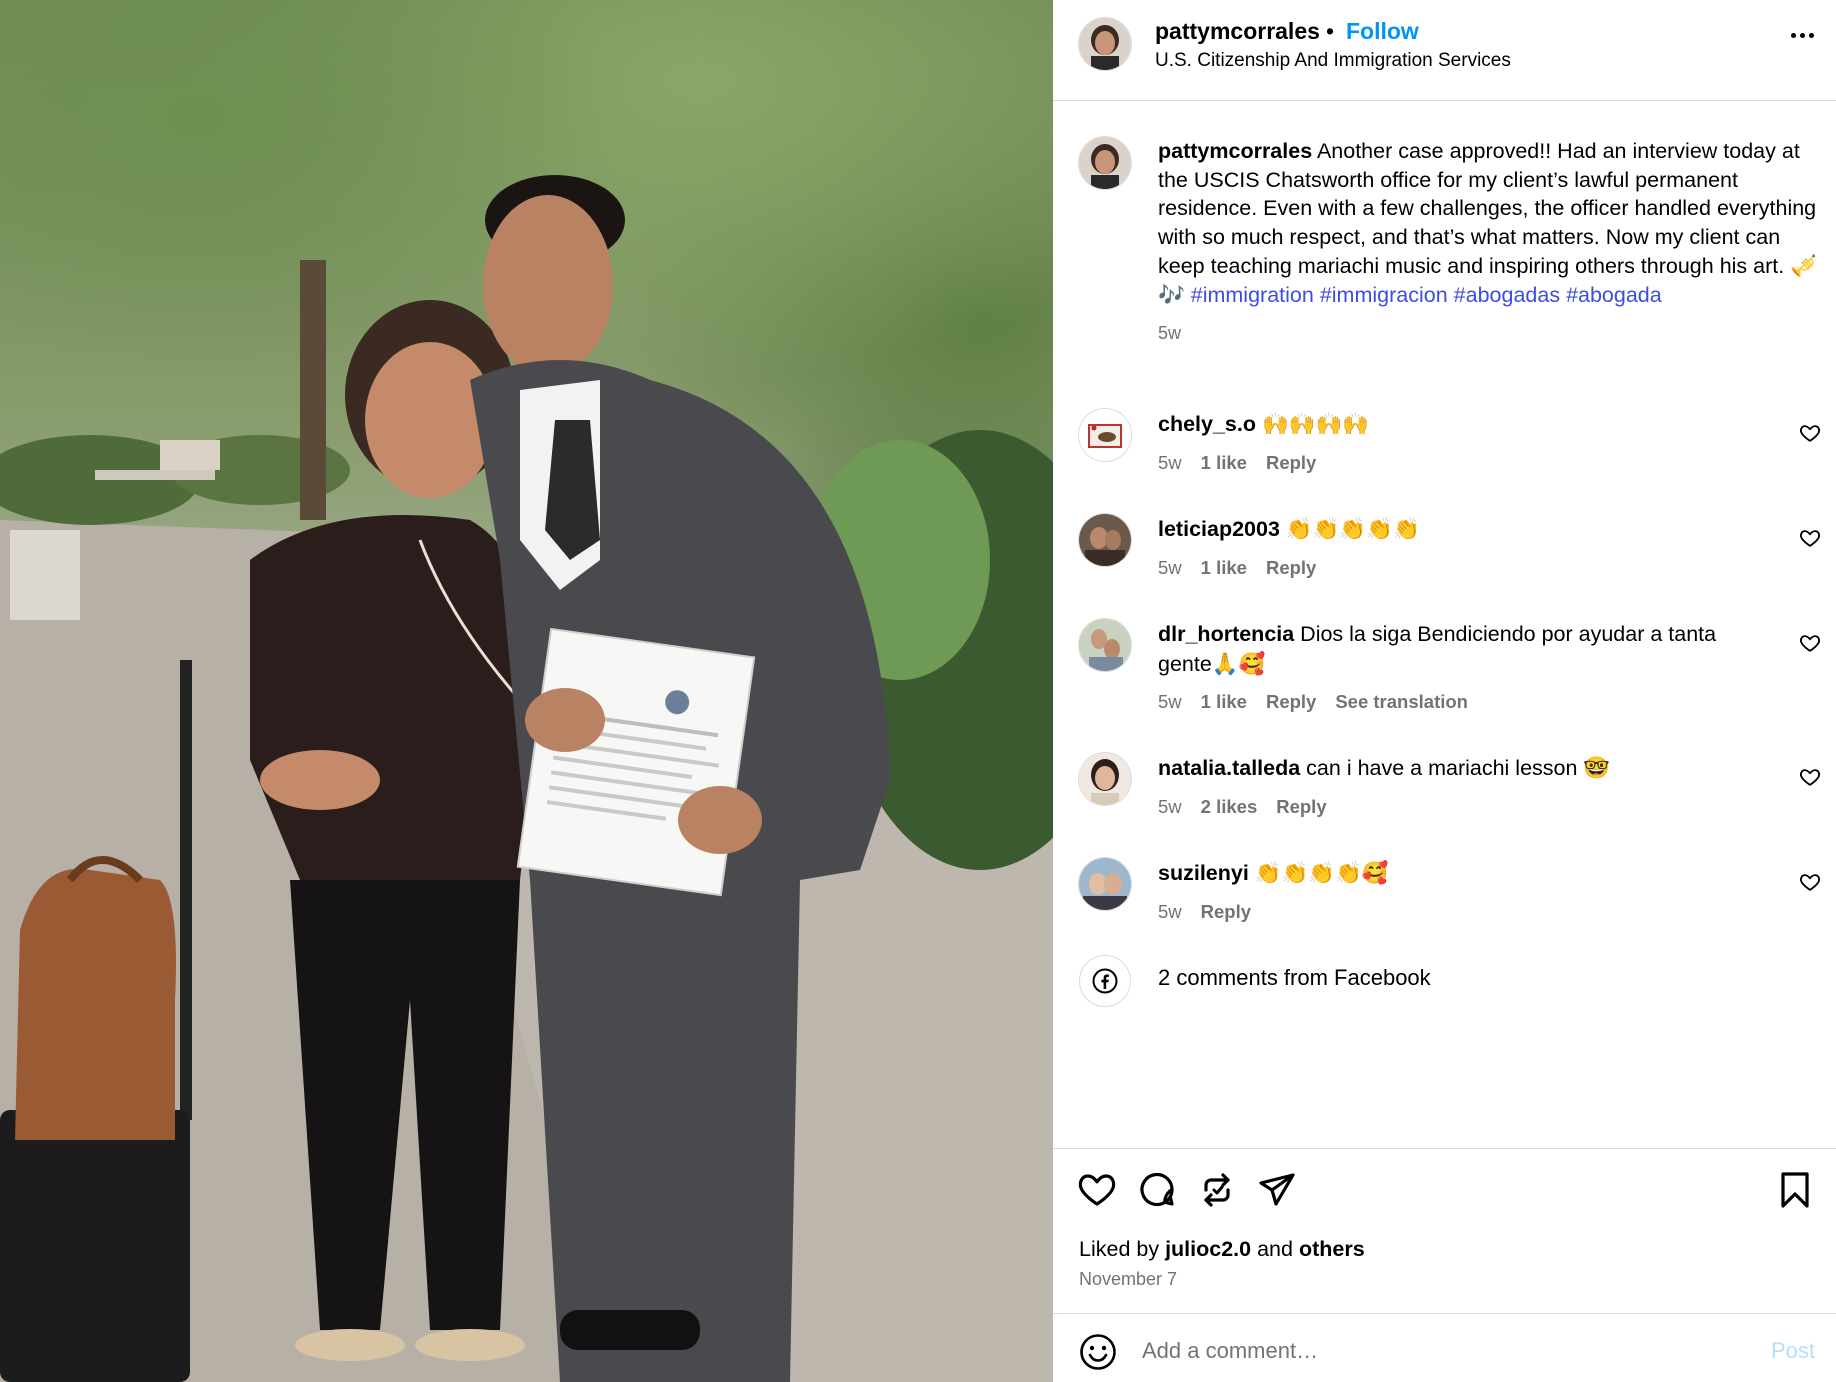 This screenshot has height=1382, width=1836. I want to click on author-avatar-image, so click(1105, 44).